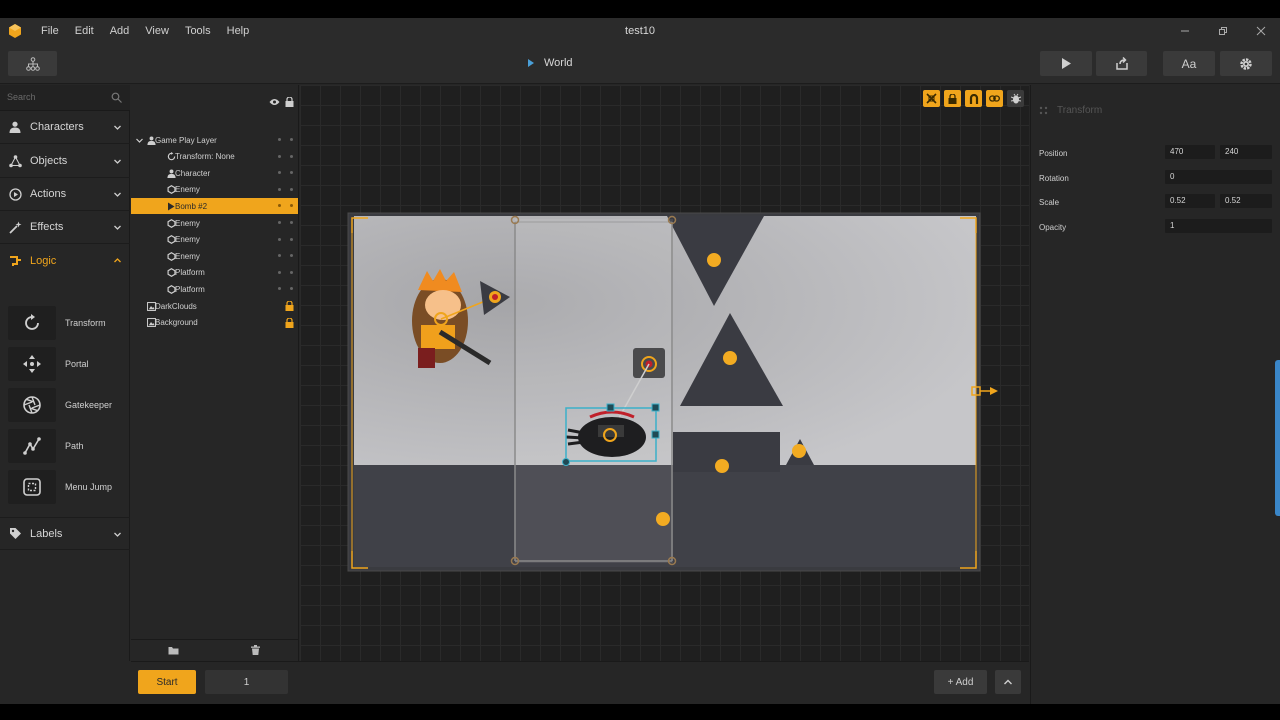 This screenshot has width=1280, height=720. Describe the element at coordinates (1054, 178) in the screenshot. I see `rotation-label: Rotation` at that location.